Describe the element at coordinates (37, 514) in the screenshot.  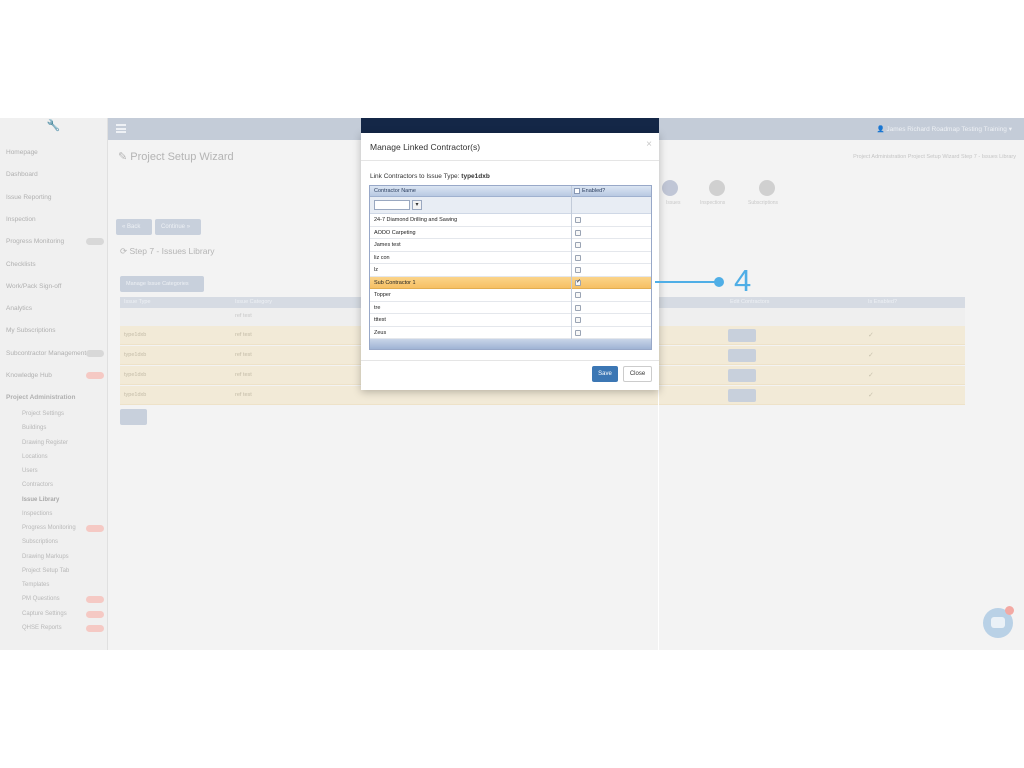
I see `sidebar-subitem: Inspections` at that location.